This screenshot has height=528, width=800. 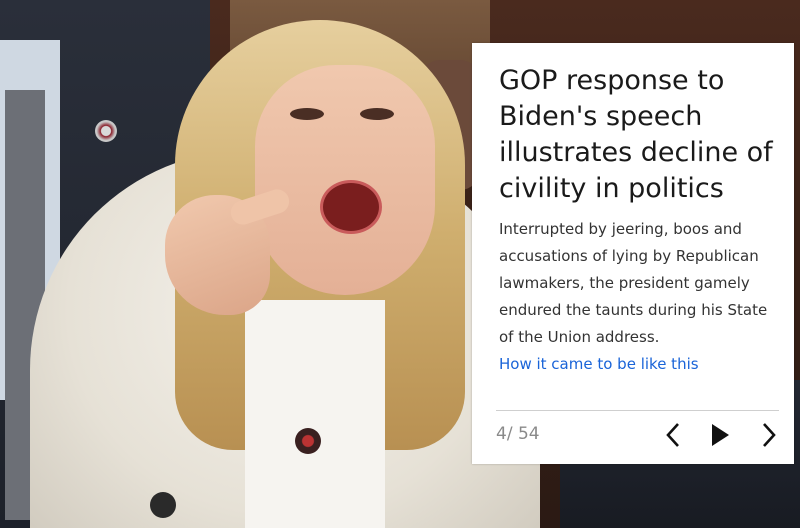 I want to click on play-slideshow-button, so click(x=720, y=435).